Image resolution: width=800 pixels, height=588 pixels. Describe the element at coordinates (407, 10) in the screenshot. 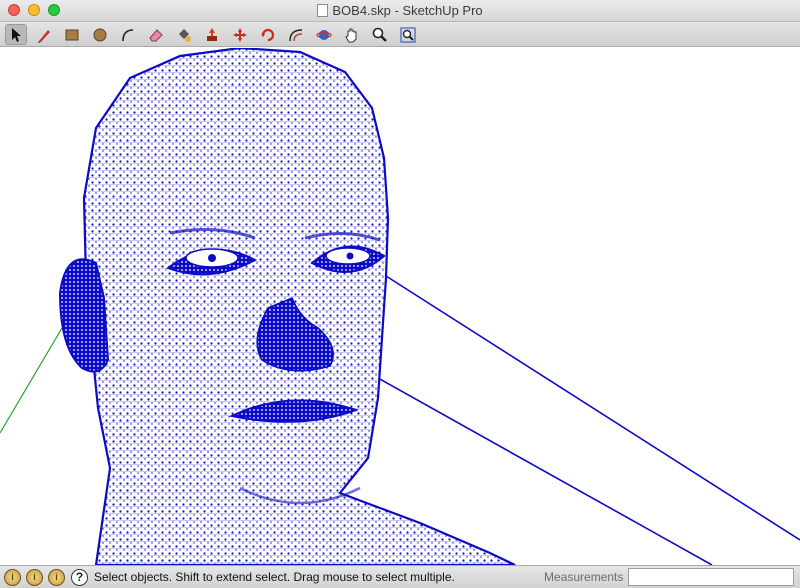

I see `window-title: BOB4.skp - SketchUp Pro` at that location.